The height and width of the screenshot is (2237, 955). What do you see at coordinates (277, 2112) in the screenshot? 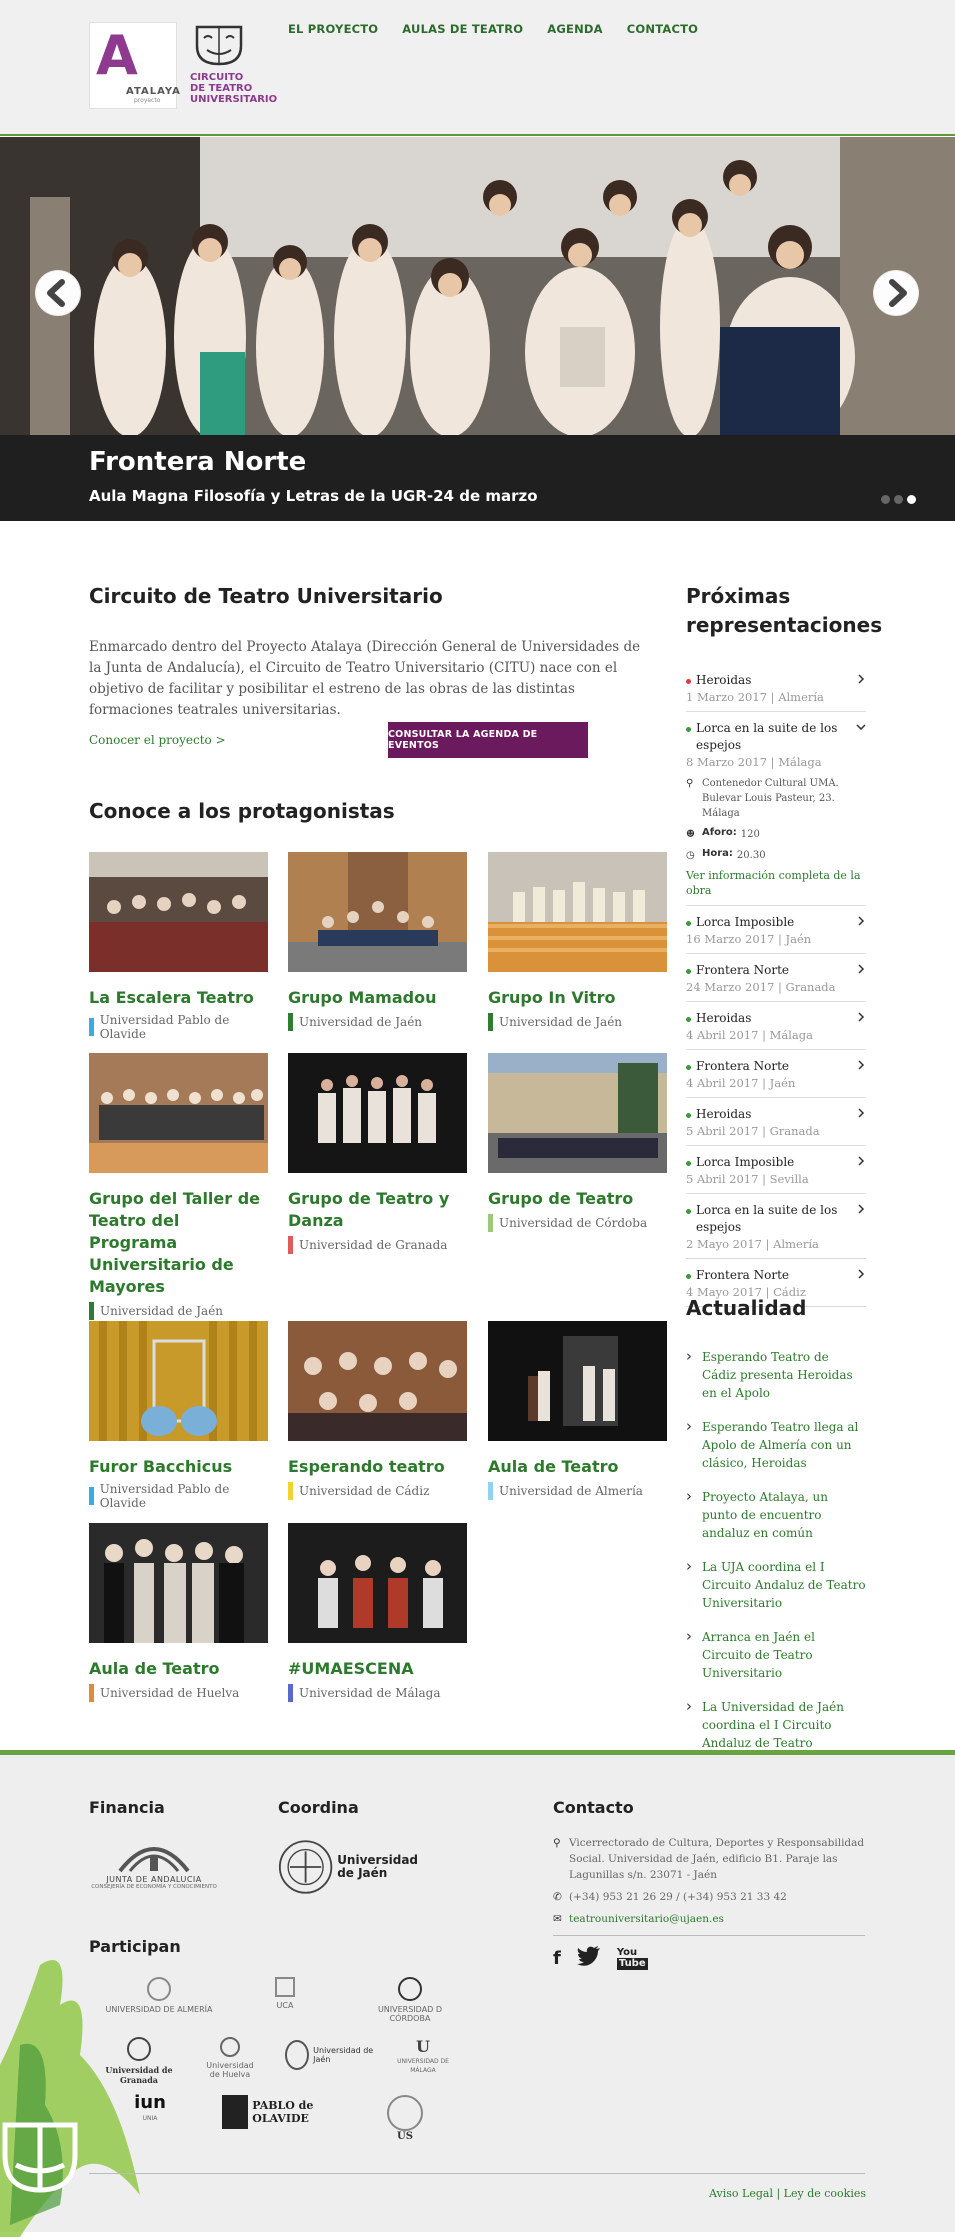
I see `participant-logo: PABLO de OLAVIDE` at bounding box center [277, 2112].